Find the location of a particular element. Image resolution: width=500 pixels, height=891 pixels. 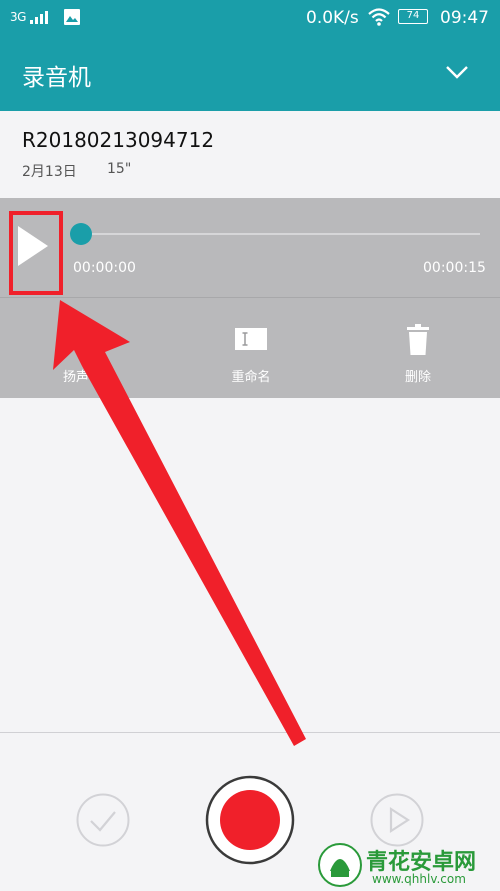

confirm-check-icon is located at coordinates (103, 820).